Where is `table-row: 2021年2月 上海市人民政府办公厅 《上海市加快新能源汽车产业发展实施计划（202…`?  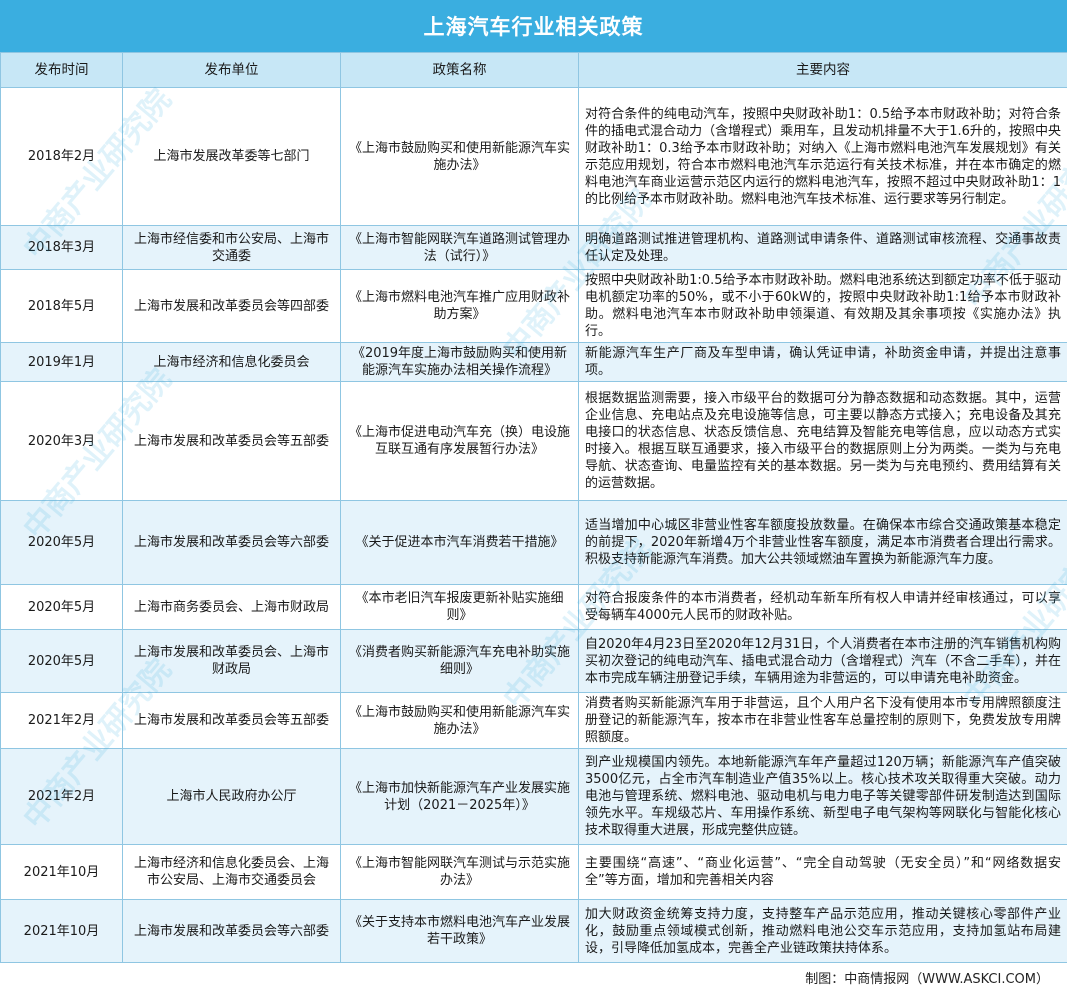 table-row: 2021年2月 上海市人民政府办公厅 《上海市加快新能源汽车产业发展实施计划（202… is located at coordinates (533, 796).